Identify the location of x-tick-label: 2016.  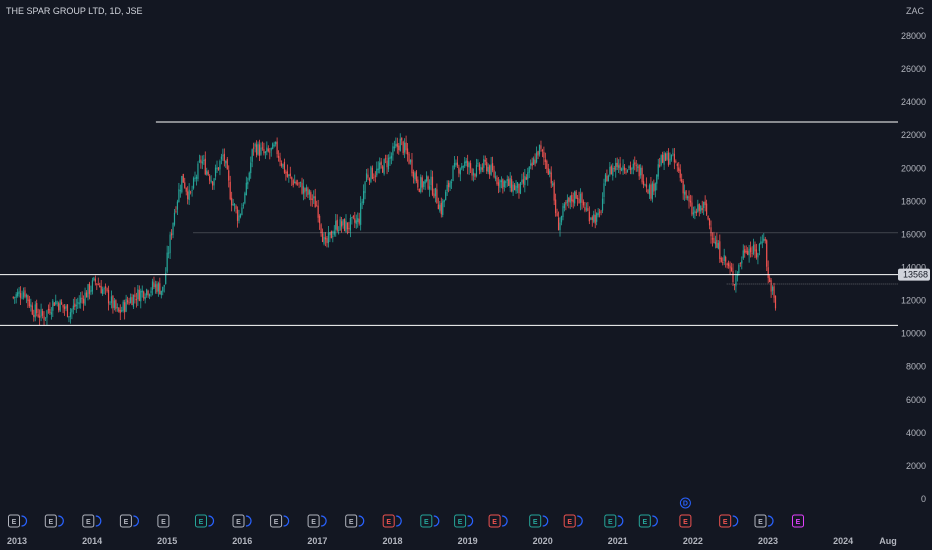
(242, 541).